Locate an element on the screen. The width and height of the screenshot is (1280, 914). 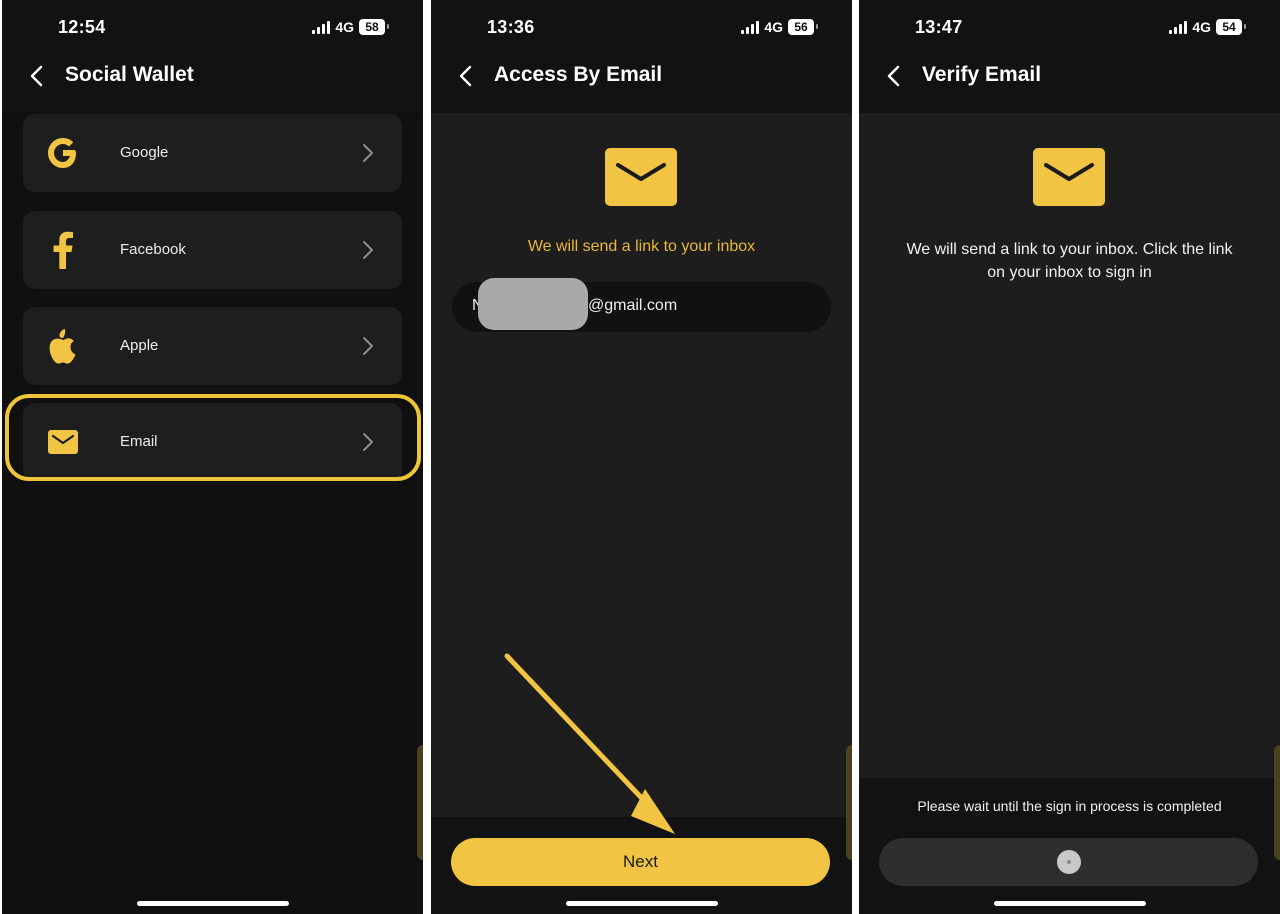
status-bar: 4G 54 is located at coordinates (1207, 27).